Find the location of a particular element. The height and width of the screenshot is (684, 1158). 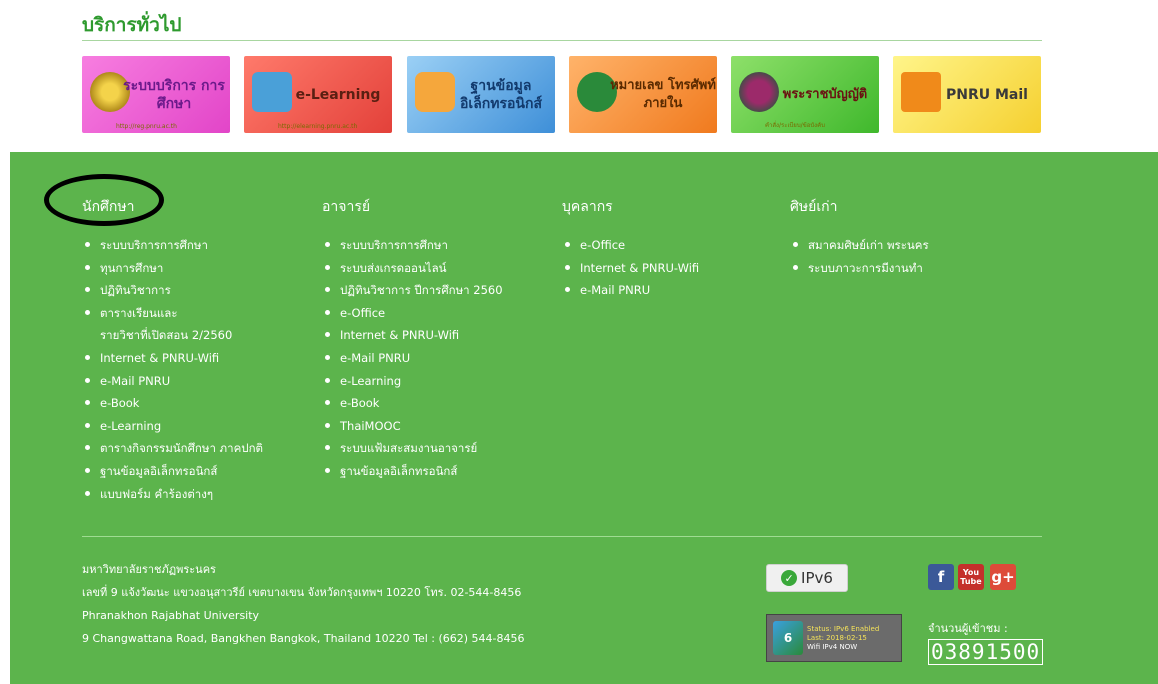

column-heading: บุคลากร is located at coordinates (587, 207).